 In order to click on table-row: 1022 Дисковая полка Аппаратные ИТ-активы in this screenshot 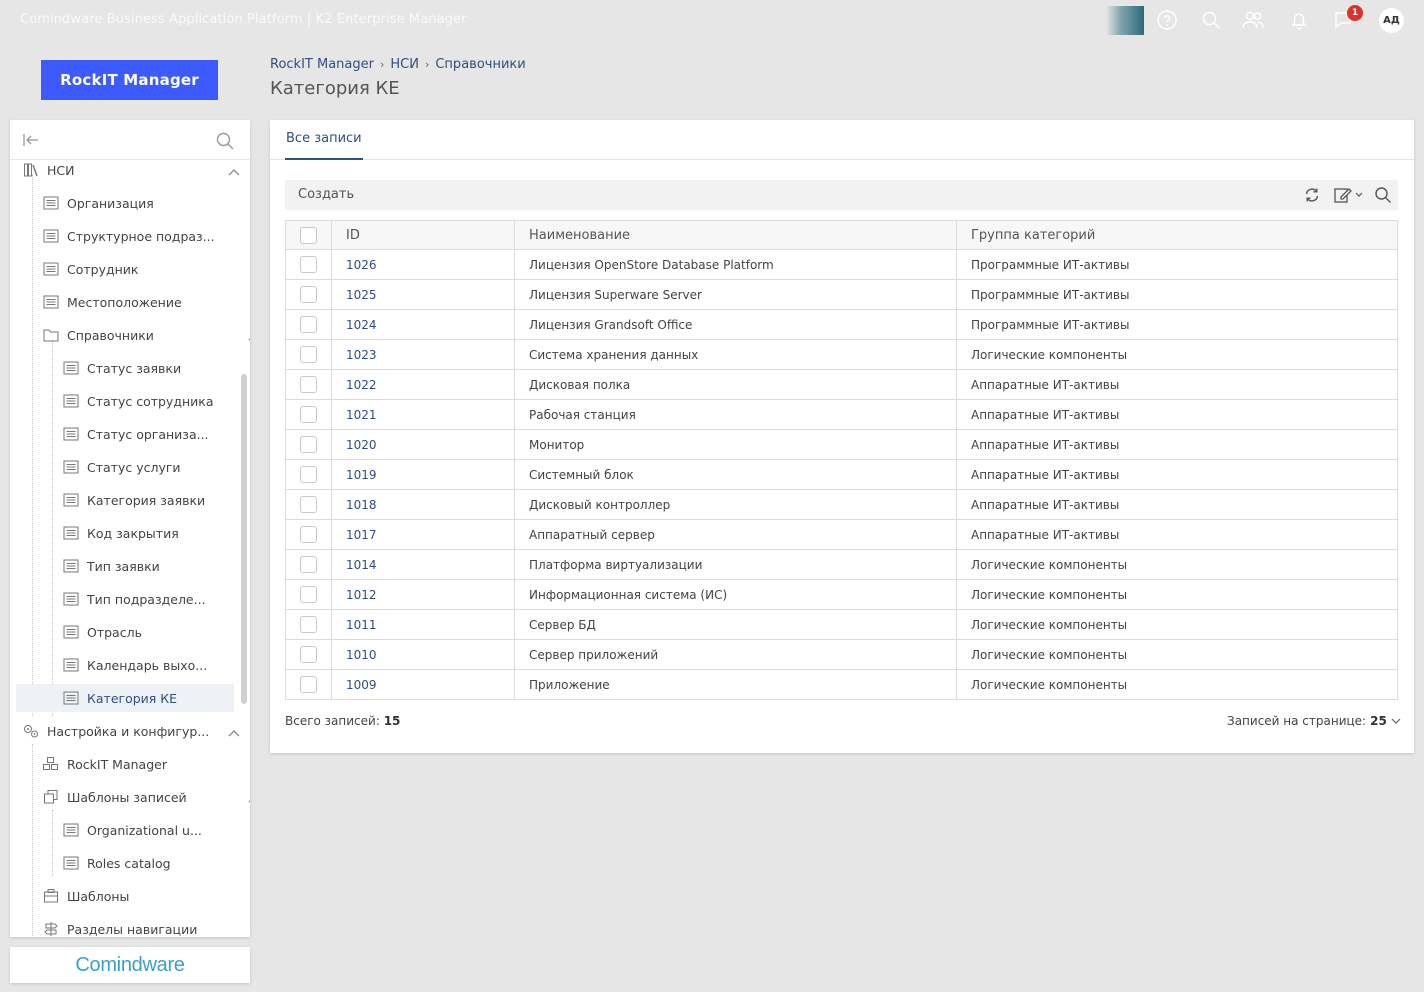, I will do `click(841, 384)`.